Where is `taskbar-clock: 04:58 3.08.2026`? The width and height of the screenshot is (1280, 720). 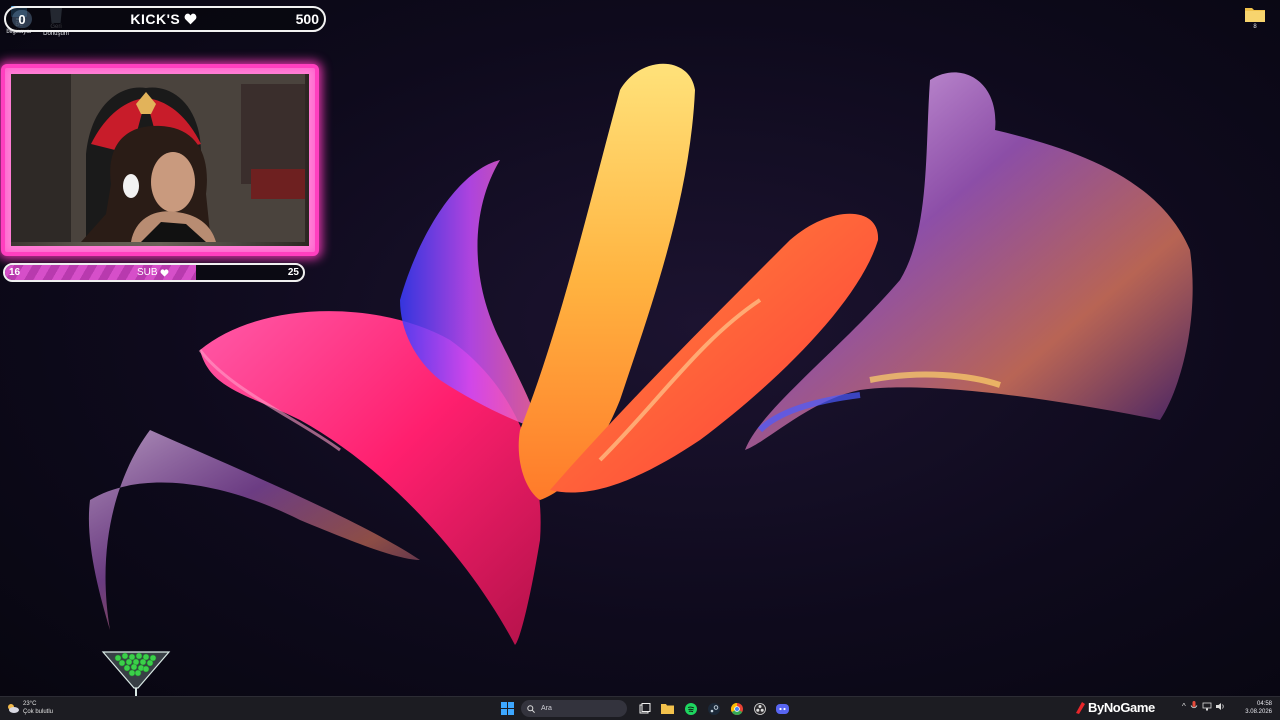 taskbar-clock: 04:58 3.08.2026 is located at coordinates (1258, 708).